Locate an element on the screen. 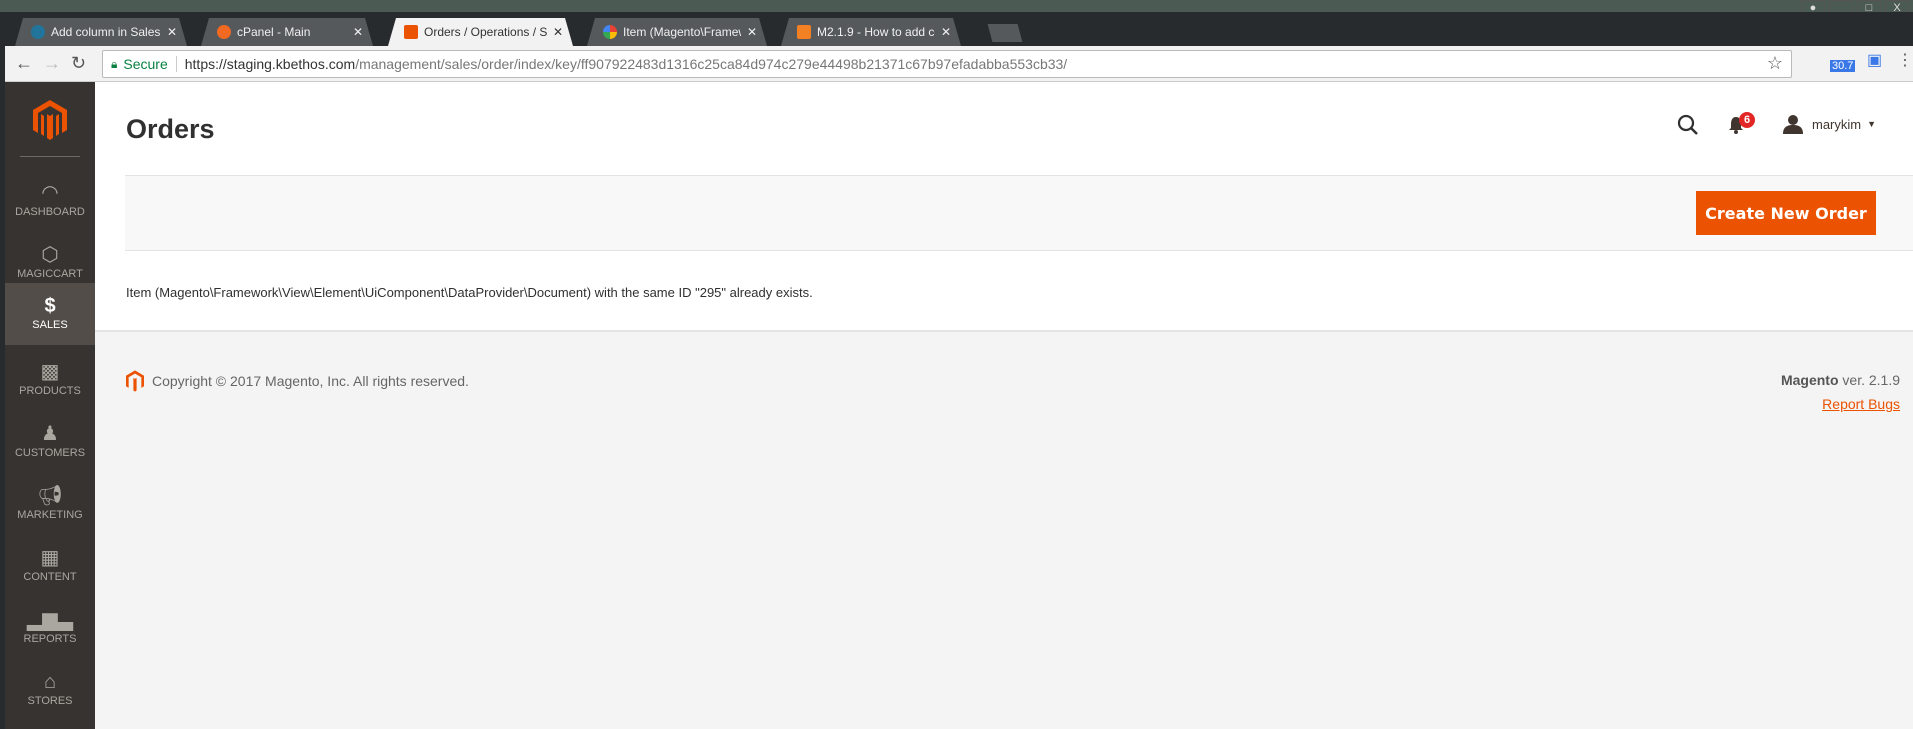 The height and width of the screenshot is (729, 1913). user-icon is located at coordinates (1793, 124).